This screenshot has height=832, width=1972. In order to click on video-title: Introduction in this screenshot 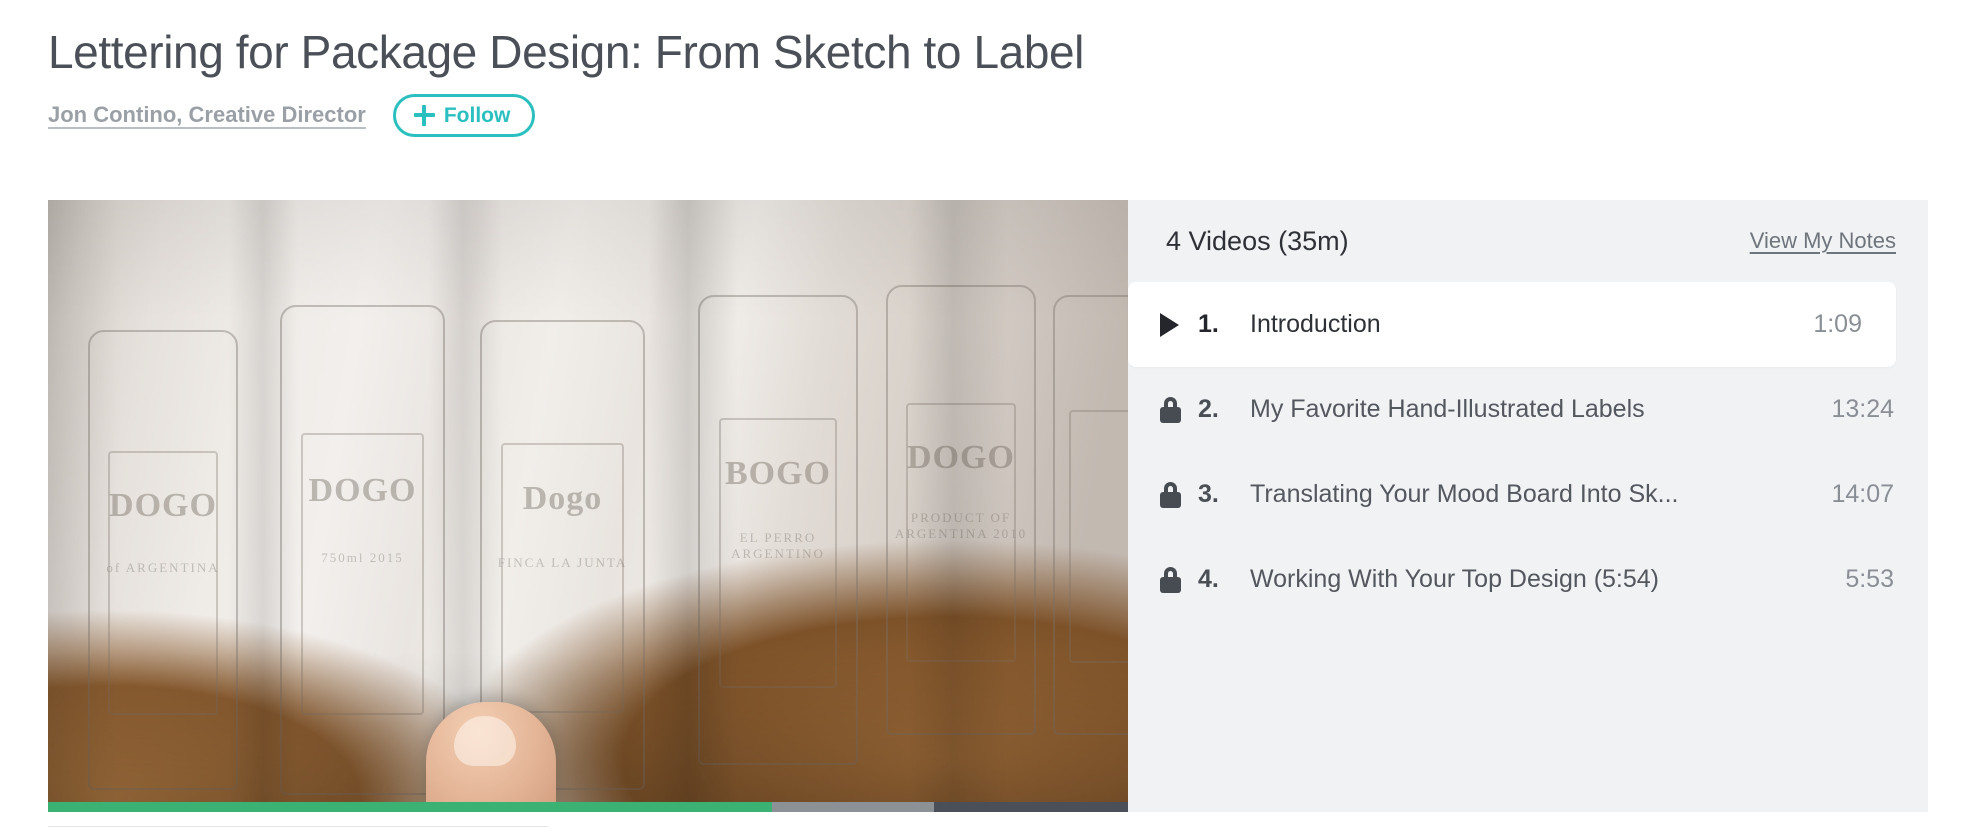, I will do `click(1315, 324)`.